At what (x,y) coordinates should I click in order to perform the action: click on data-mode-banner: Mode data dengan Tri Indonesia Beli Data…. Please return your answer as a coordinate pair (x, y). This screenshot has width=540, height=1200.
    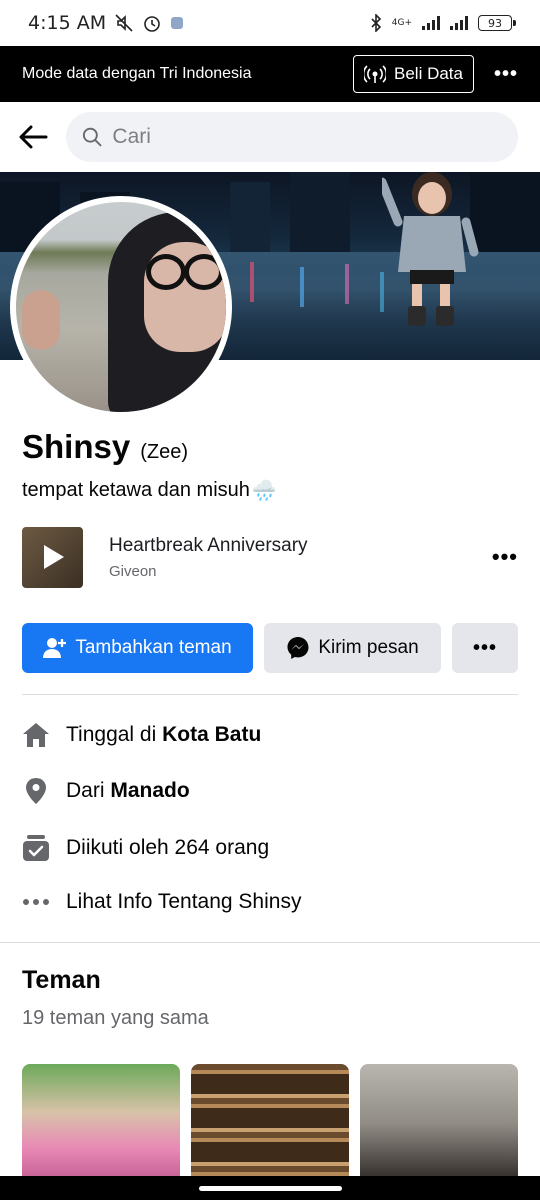
    Looking at the image, I should click on (270, 74).